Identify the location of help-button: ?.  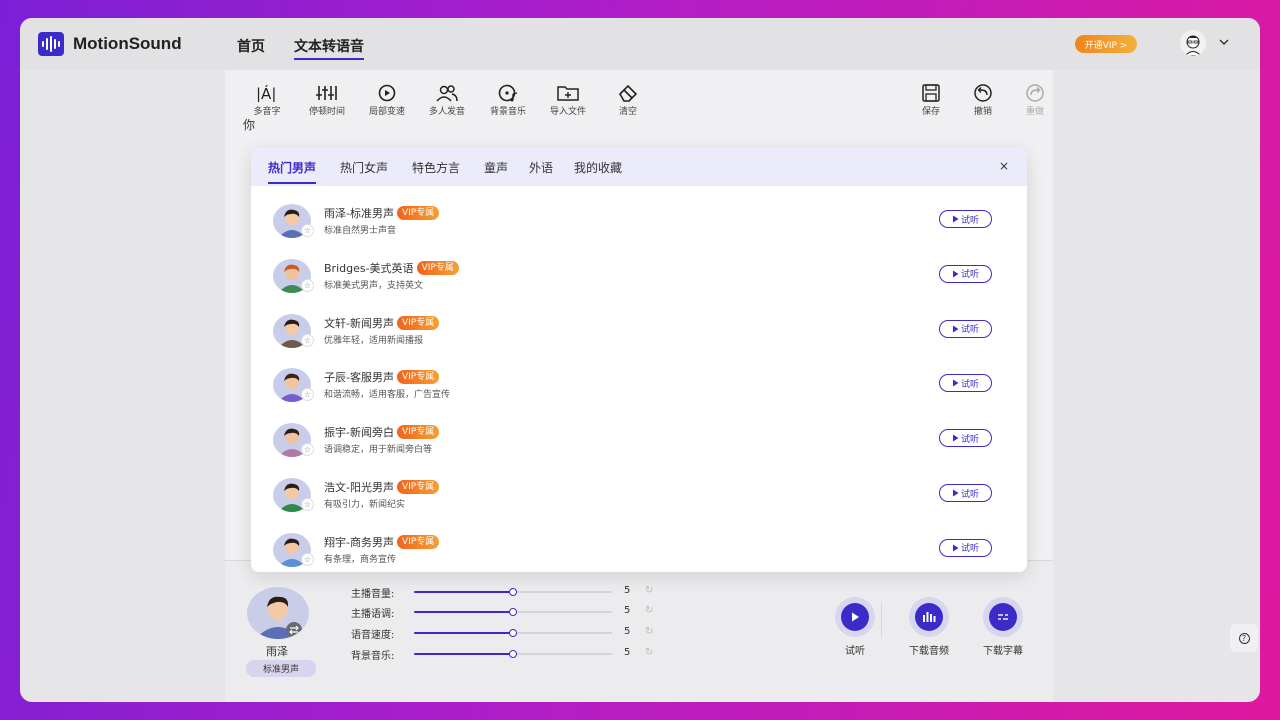
(1244, 638).